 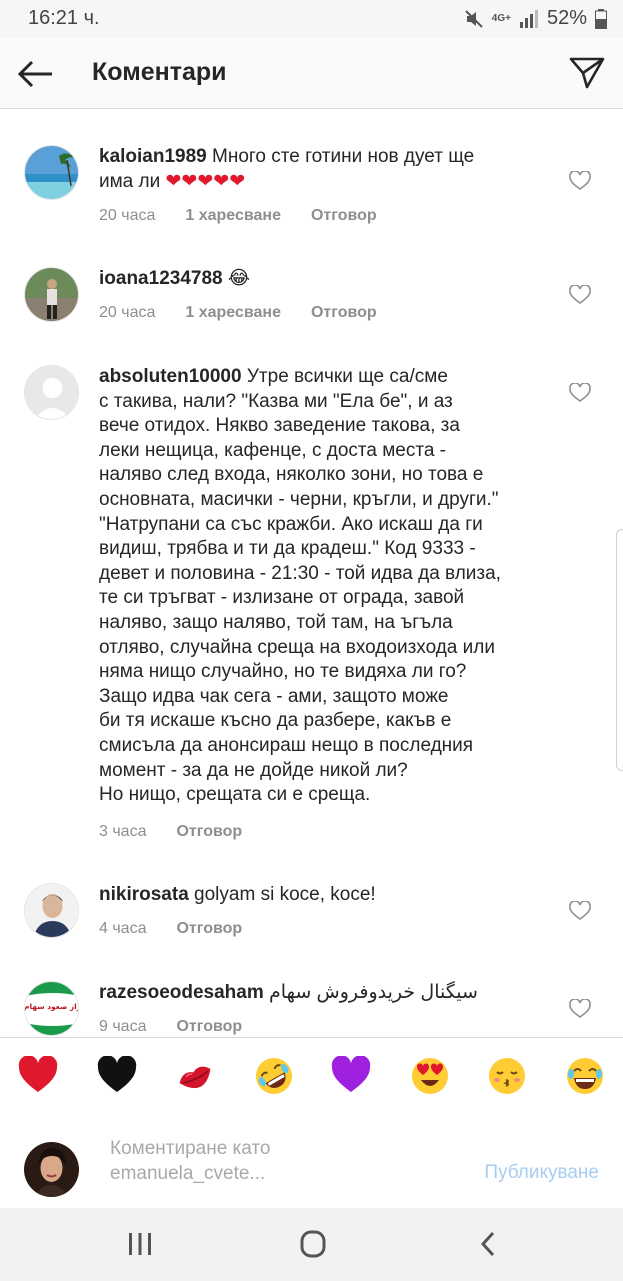 I want to click on back-nav-button, so click(x=488, y=1244).